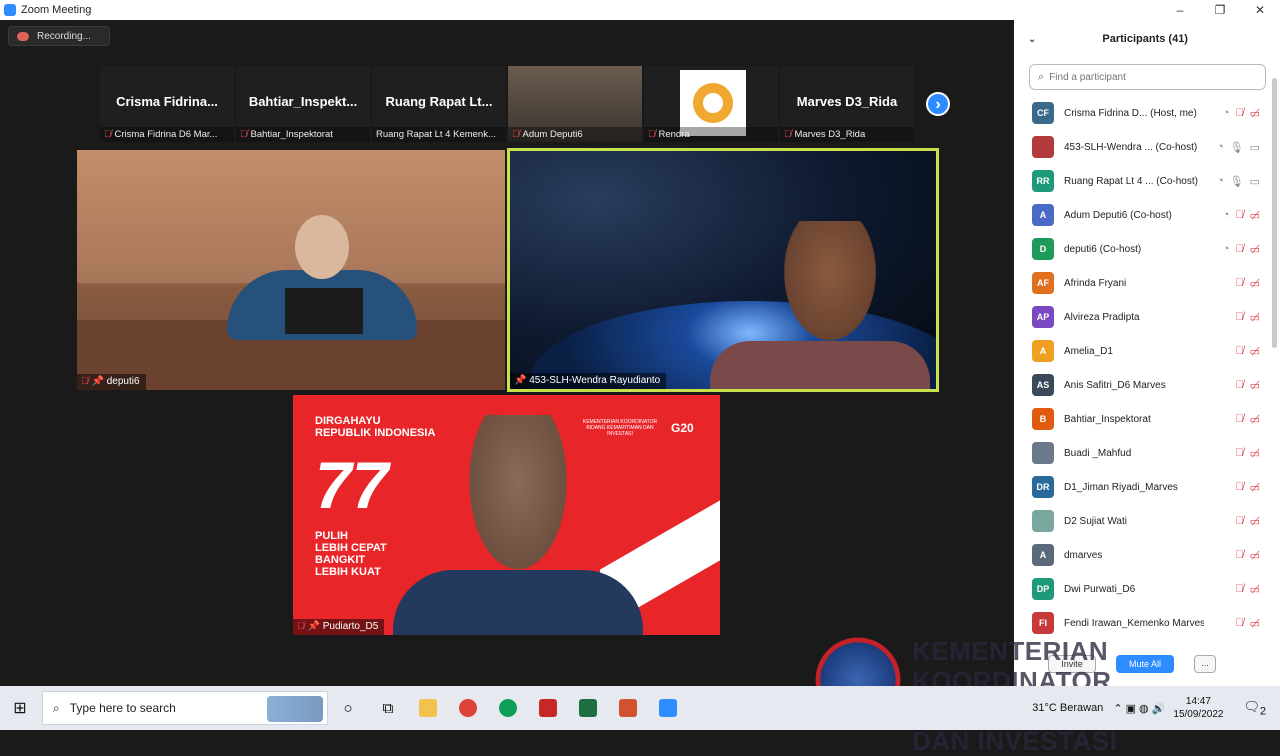 This screenshot has height=756, width=1280. I want to click on participant-row: CF Crisma Fidrina D... (Host, me) ◔ 🎙̸ ▭̸, so click(1147, 113).